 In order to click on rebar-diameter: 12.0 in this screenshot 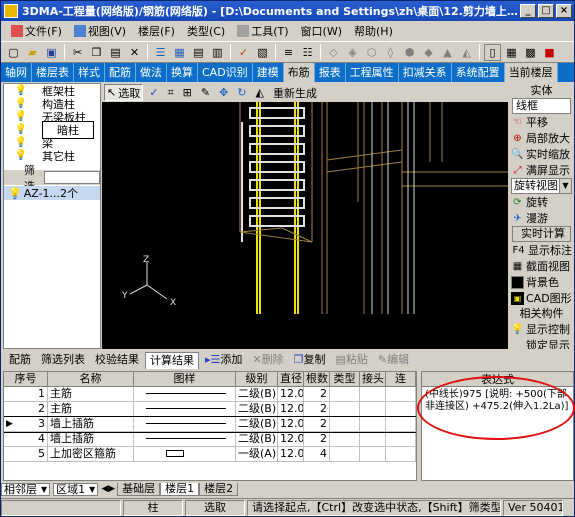, I will do `click(292, 409)`.